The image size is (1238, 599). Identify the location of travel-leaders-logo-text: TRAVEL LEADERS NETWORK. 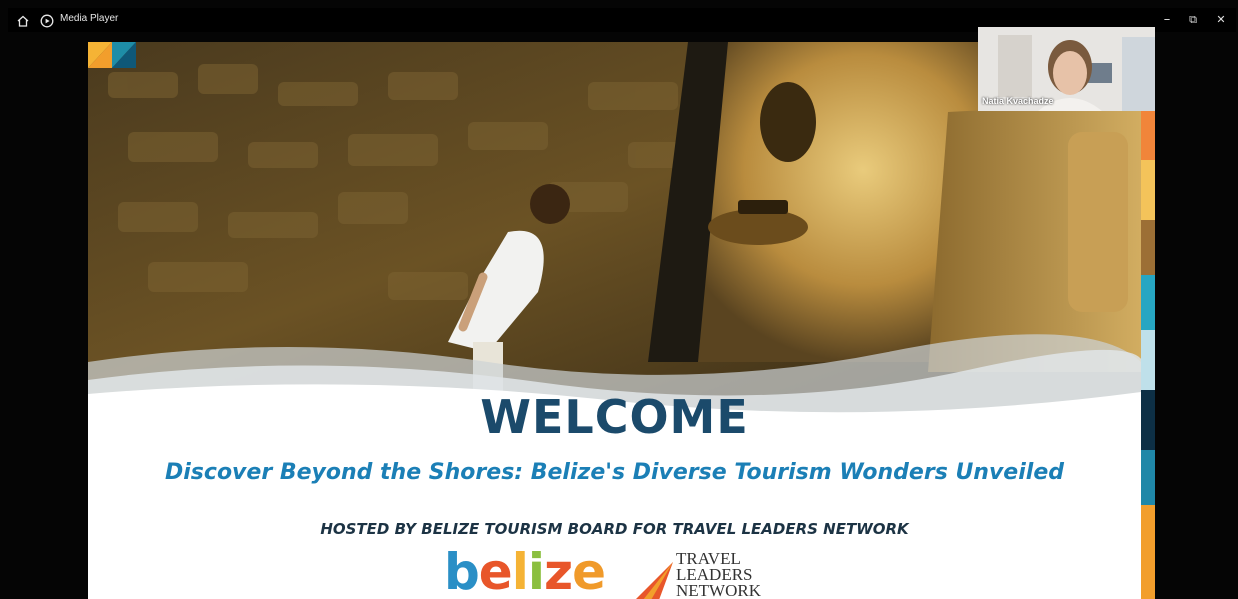
(718, 574).